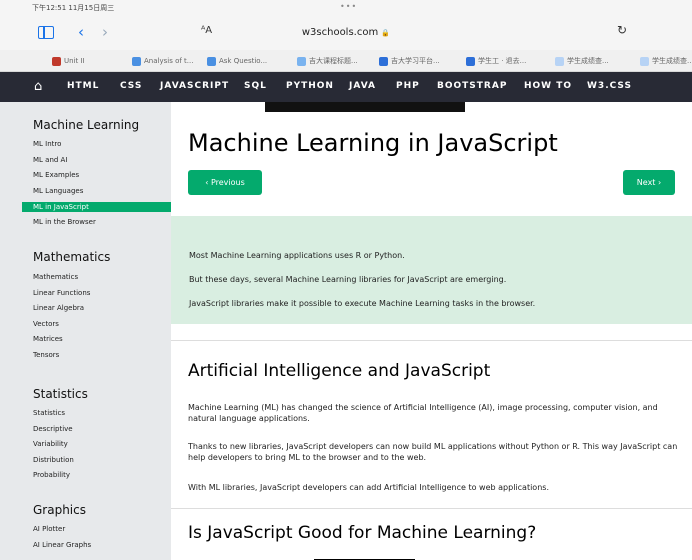  What do you see at coordinates (340, 32) in the screenshot?
I see `url-text: w3schools.com` at bounding box center [340, 32].